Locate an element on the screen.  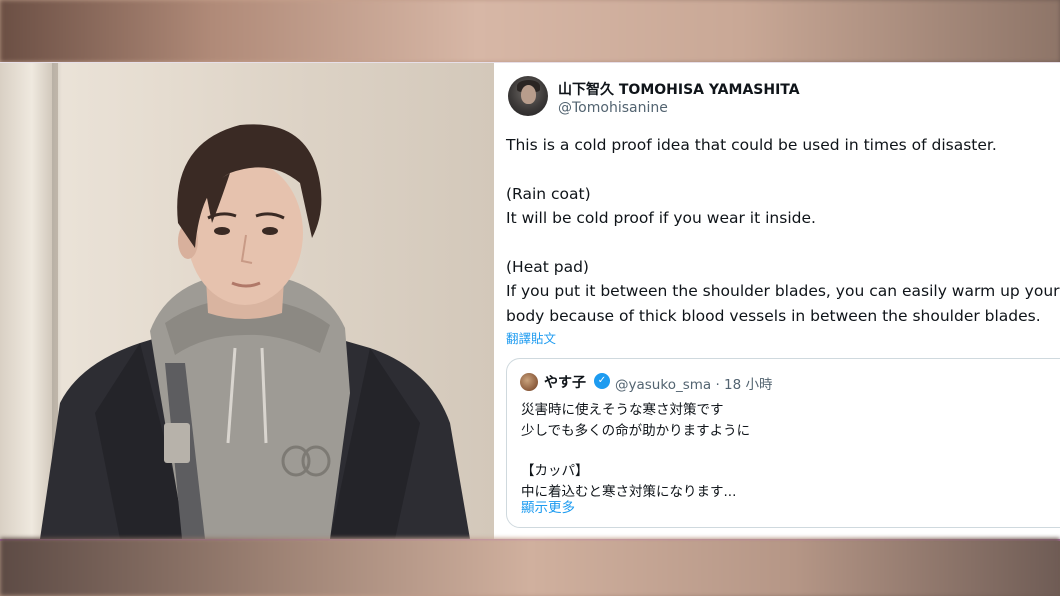
quoted-author-avatar is located at coordinates (529, 382).